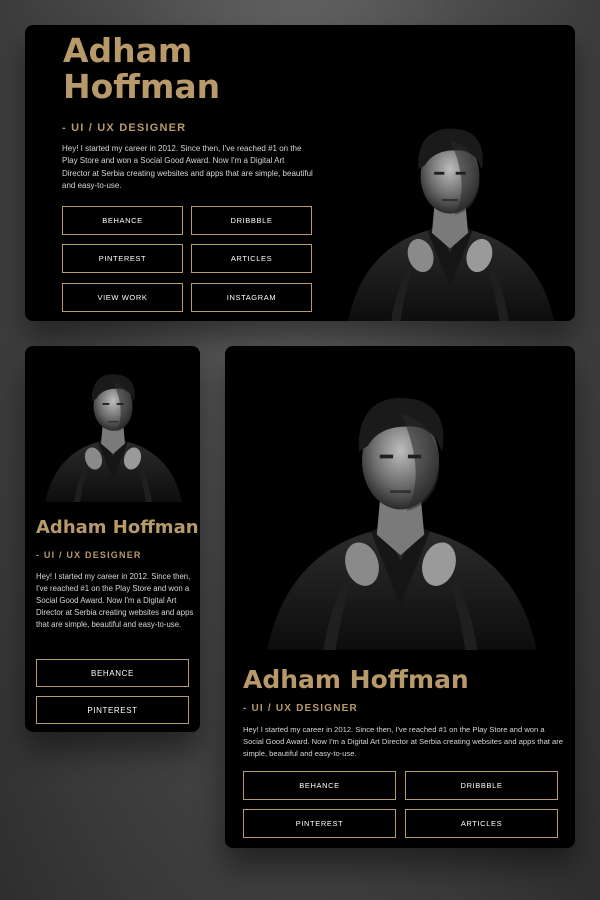 The image size is (600, 900). What do you see at coordinates (251, 297) in the screenshot?
I see `instagram-button: INSTAGRAM` at bounding box center [251, 297].